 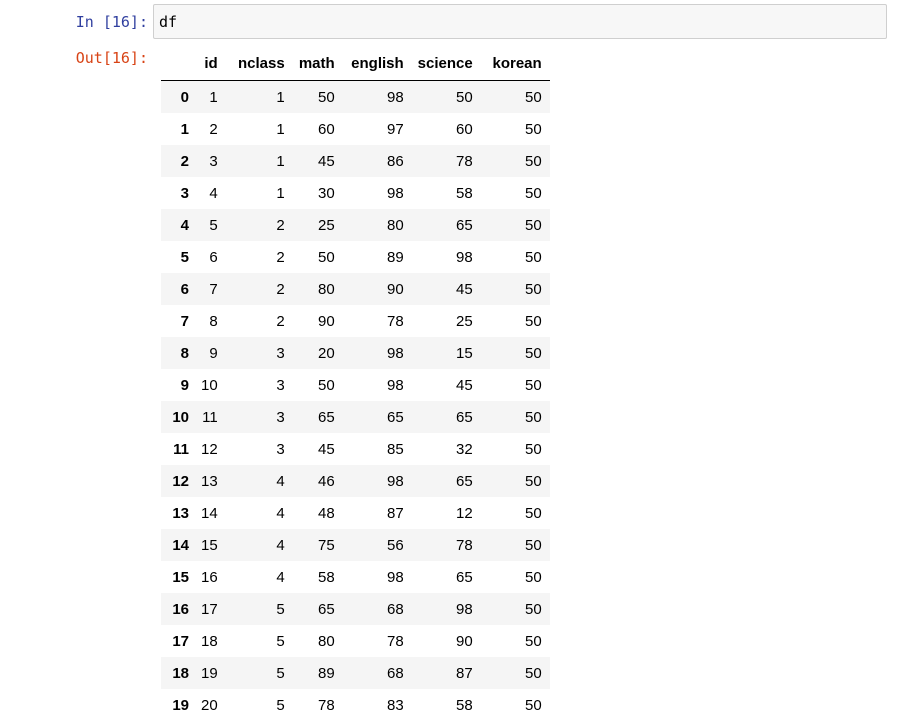 I want to click on cell-english: 83, so click(x=395, y=705).